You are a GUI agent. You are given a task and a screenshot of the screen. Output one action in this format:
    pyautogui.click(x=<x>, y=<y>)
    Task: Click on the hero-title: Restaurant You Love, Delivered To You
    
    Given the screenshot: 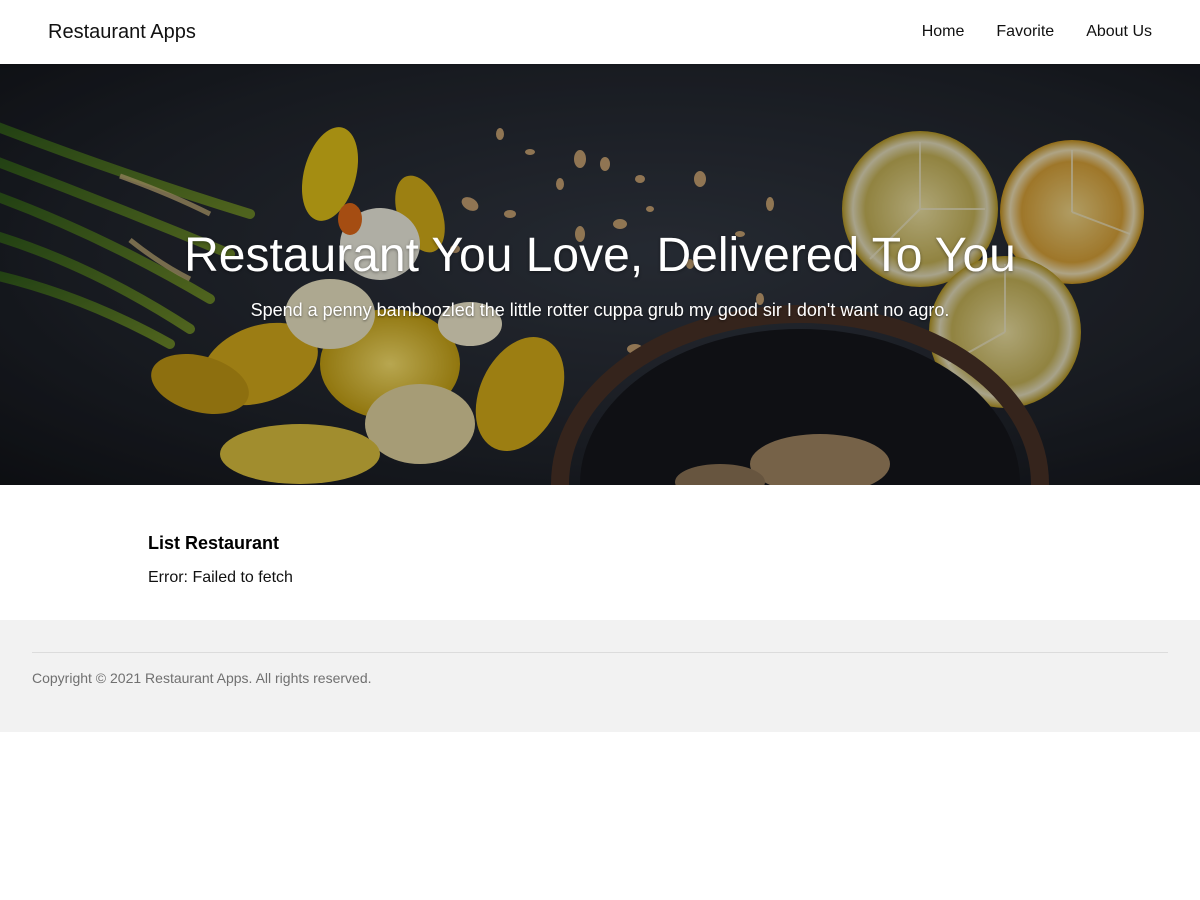 What is the action you would take?
    pyautogui.click(x=600, y=255)
    